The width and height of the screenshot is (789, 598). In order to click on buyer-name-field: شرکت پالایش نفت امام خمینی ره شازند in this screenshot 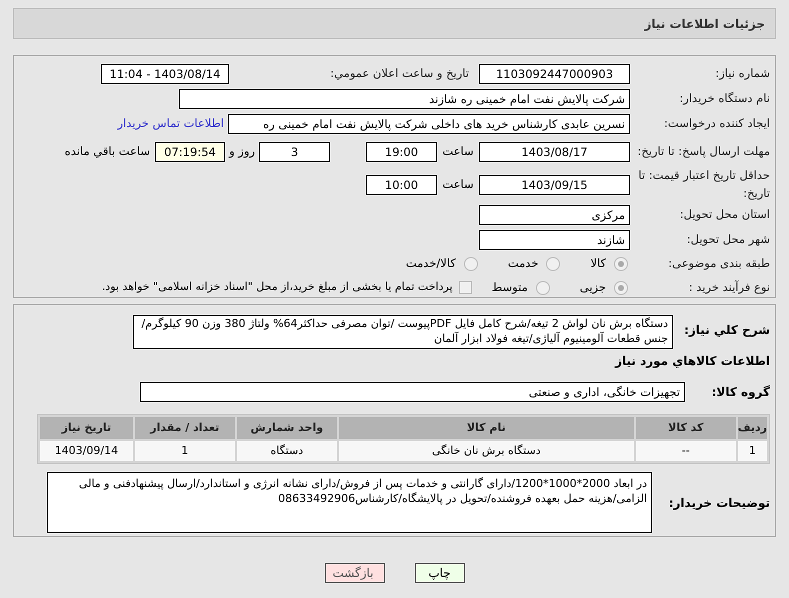, I will do `click(404, 99)`.